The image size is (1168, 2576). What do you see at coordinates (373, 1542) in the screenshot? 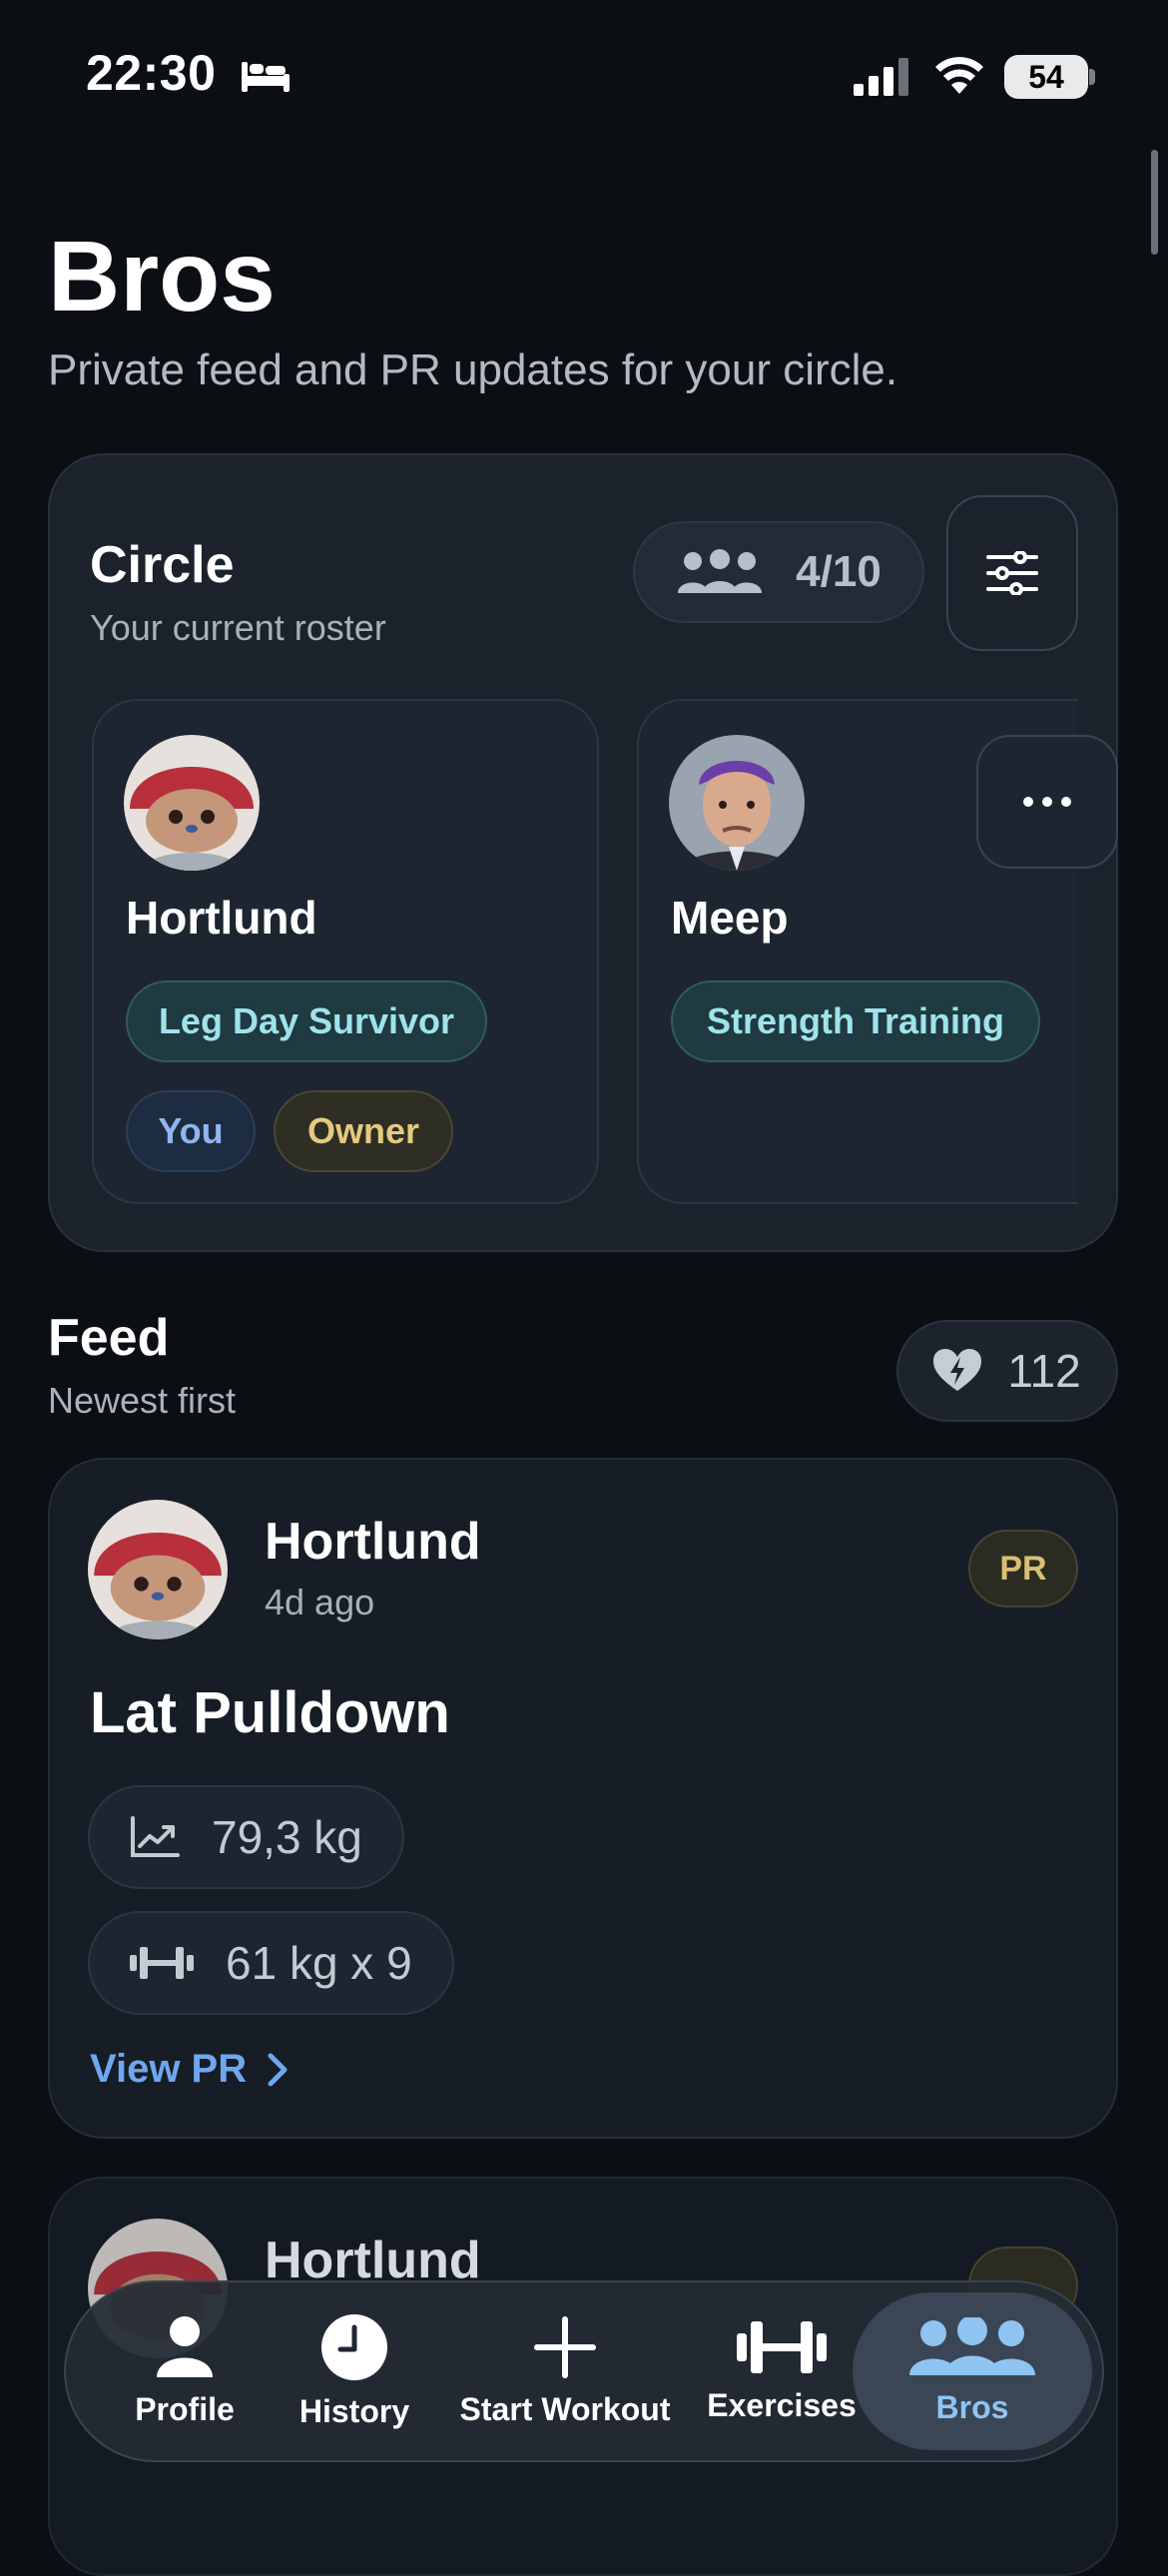
I see `post-author: Hortlund` at bounding box center [373, 1542].